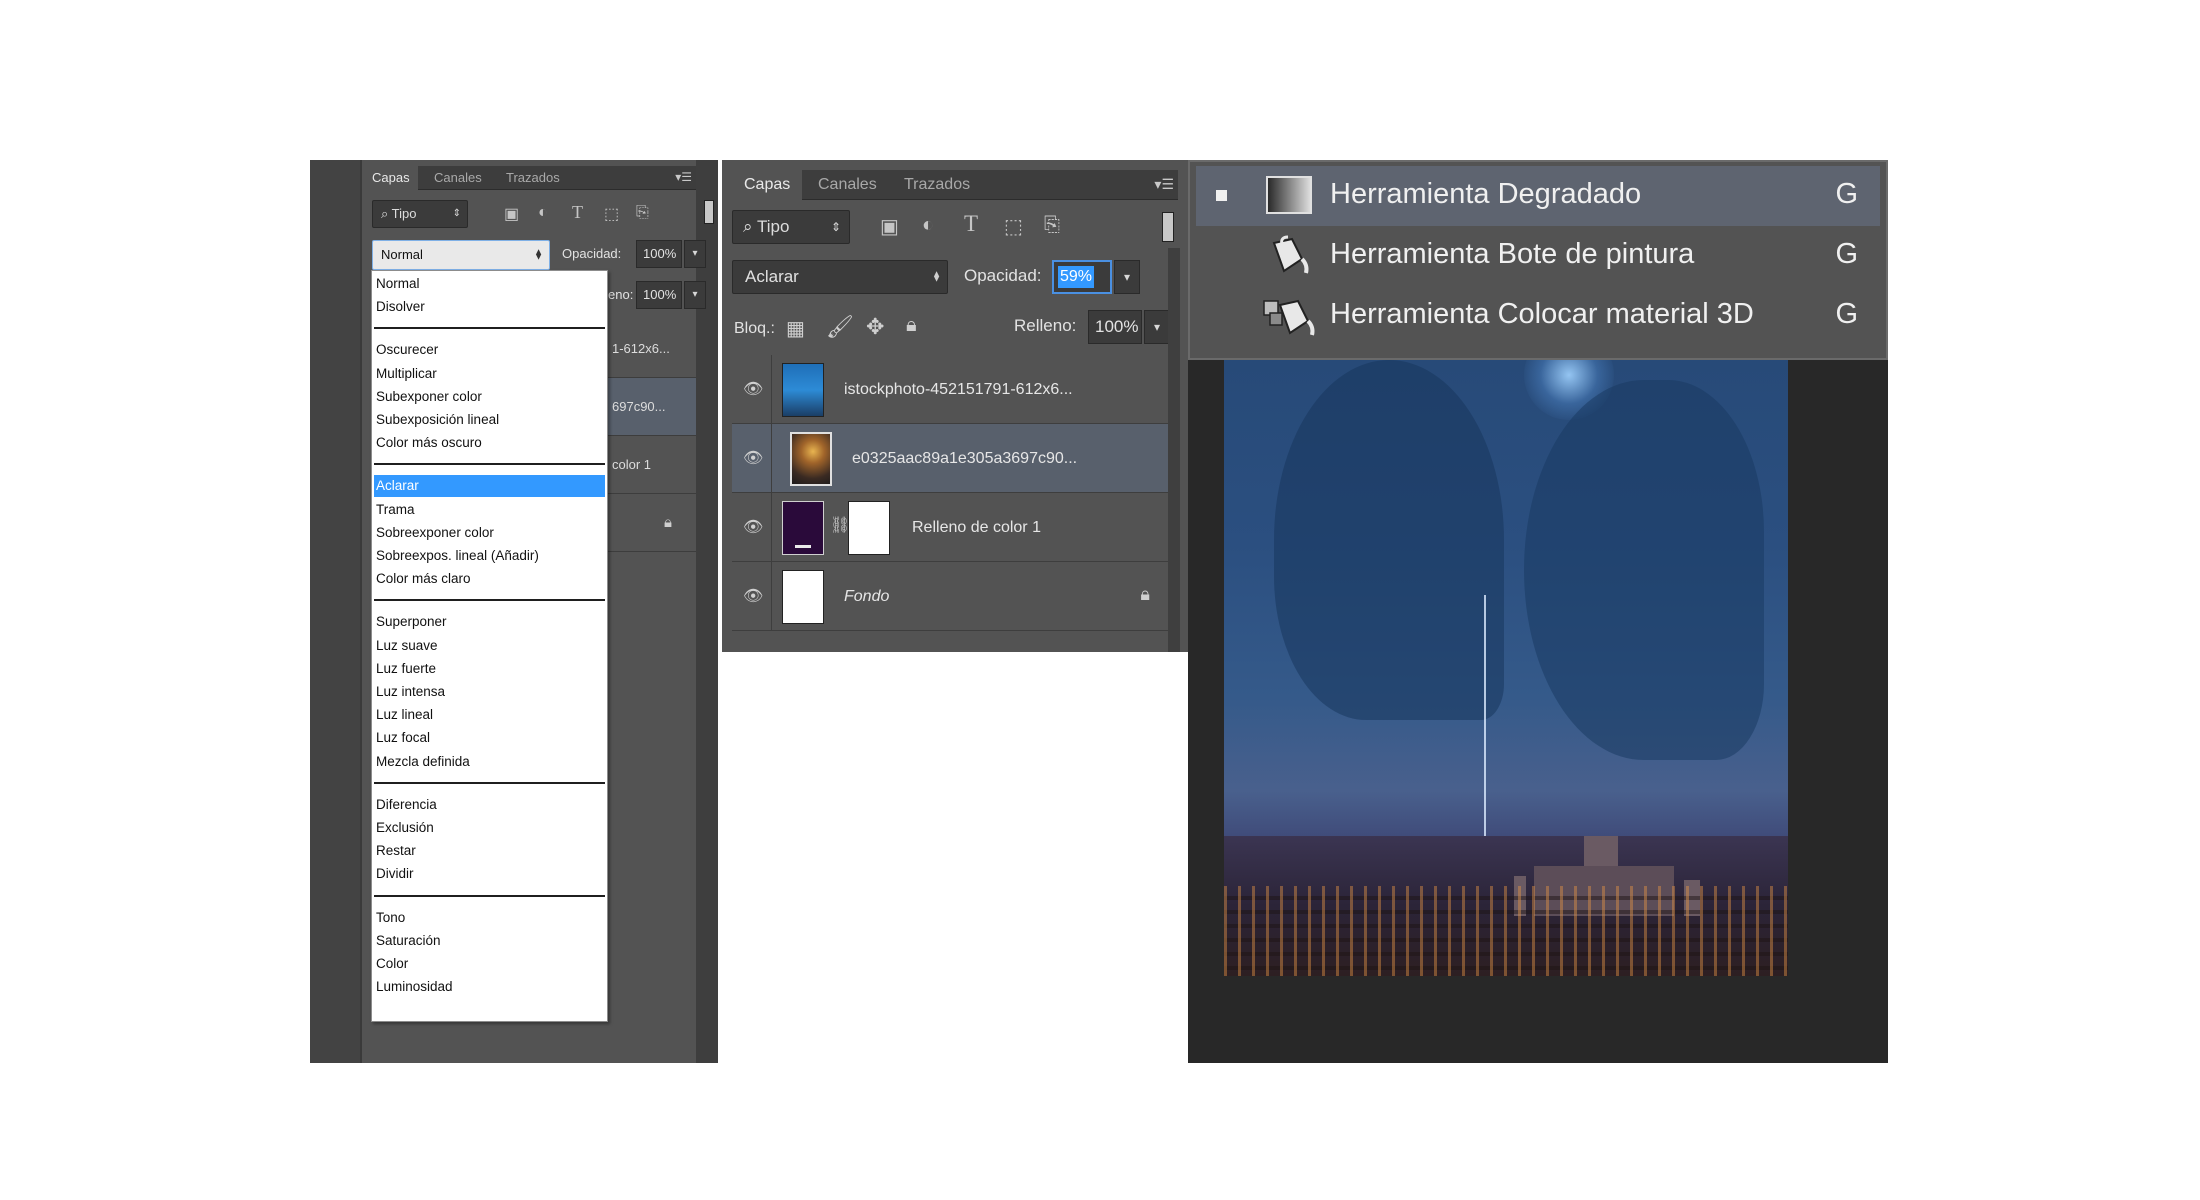 The width and height of the screenshot is (2200, 1200). I want to click on tool-item-gradient: Herramienta Degradado G, so click(1538, 196).